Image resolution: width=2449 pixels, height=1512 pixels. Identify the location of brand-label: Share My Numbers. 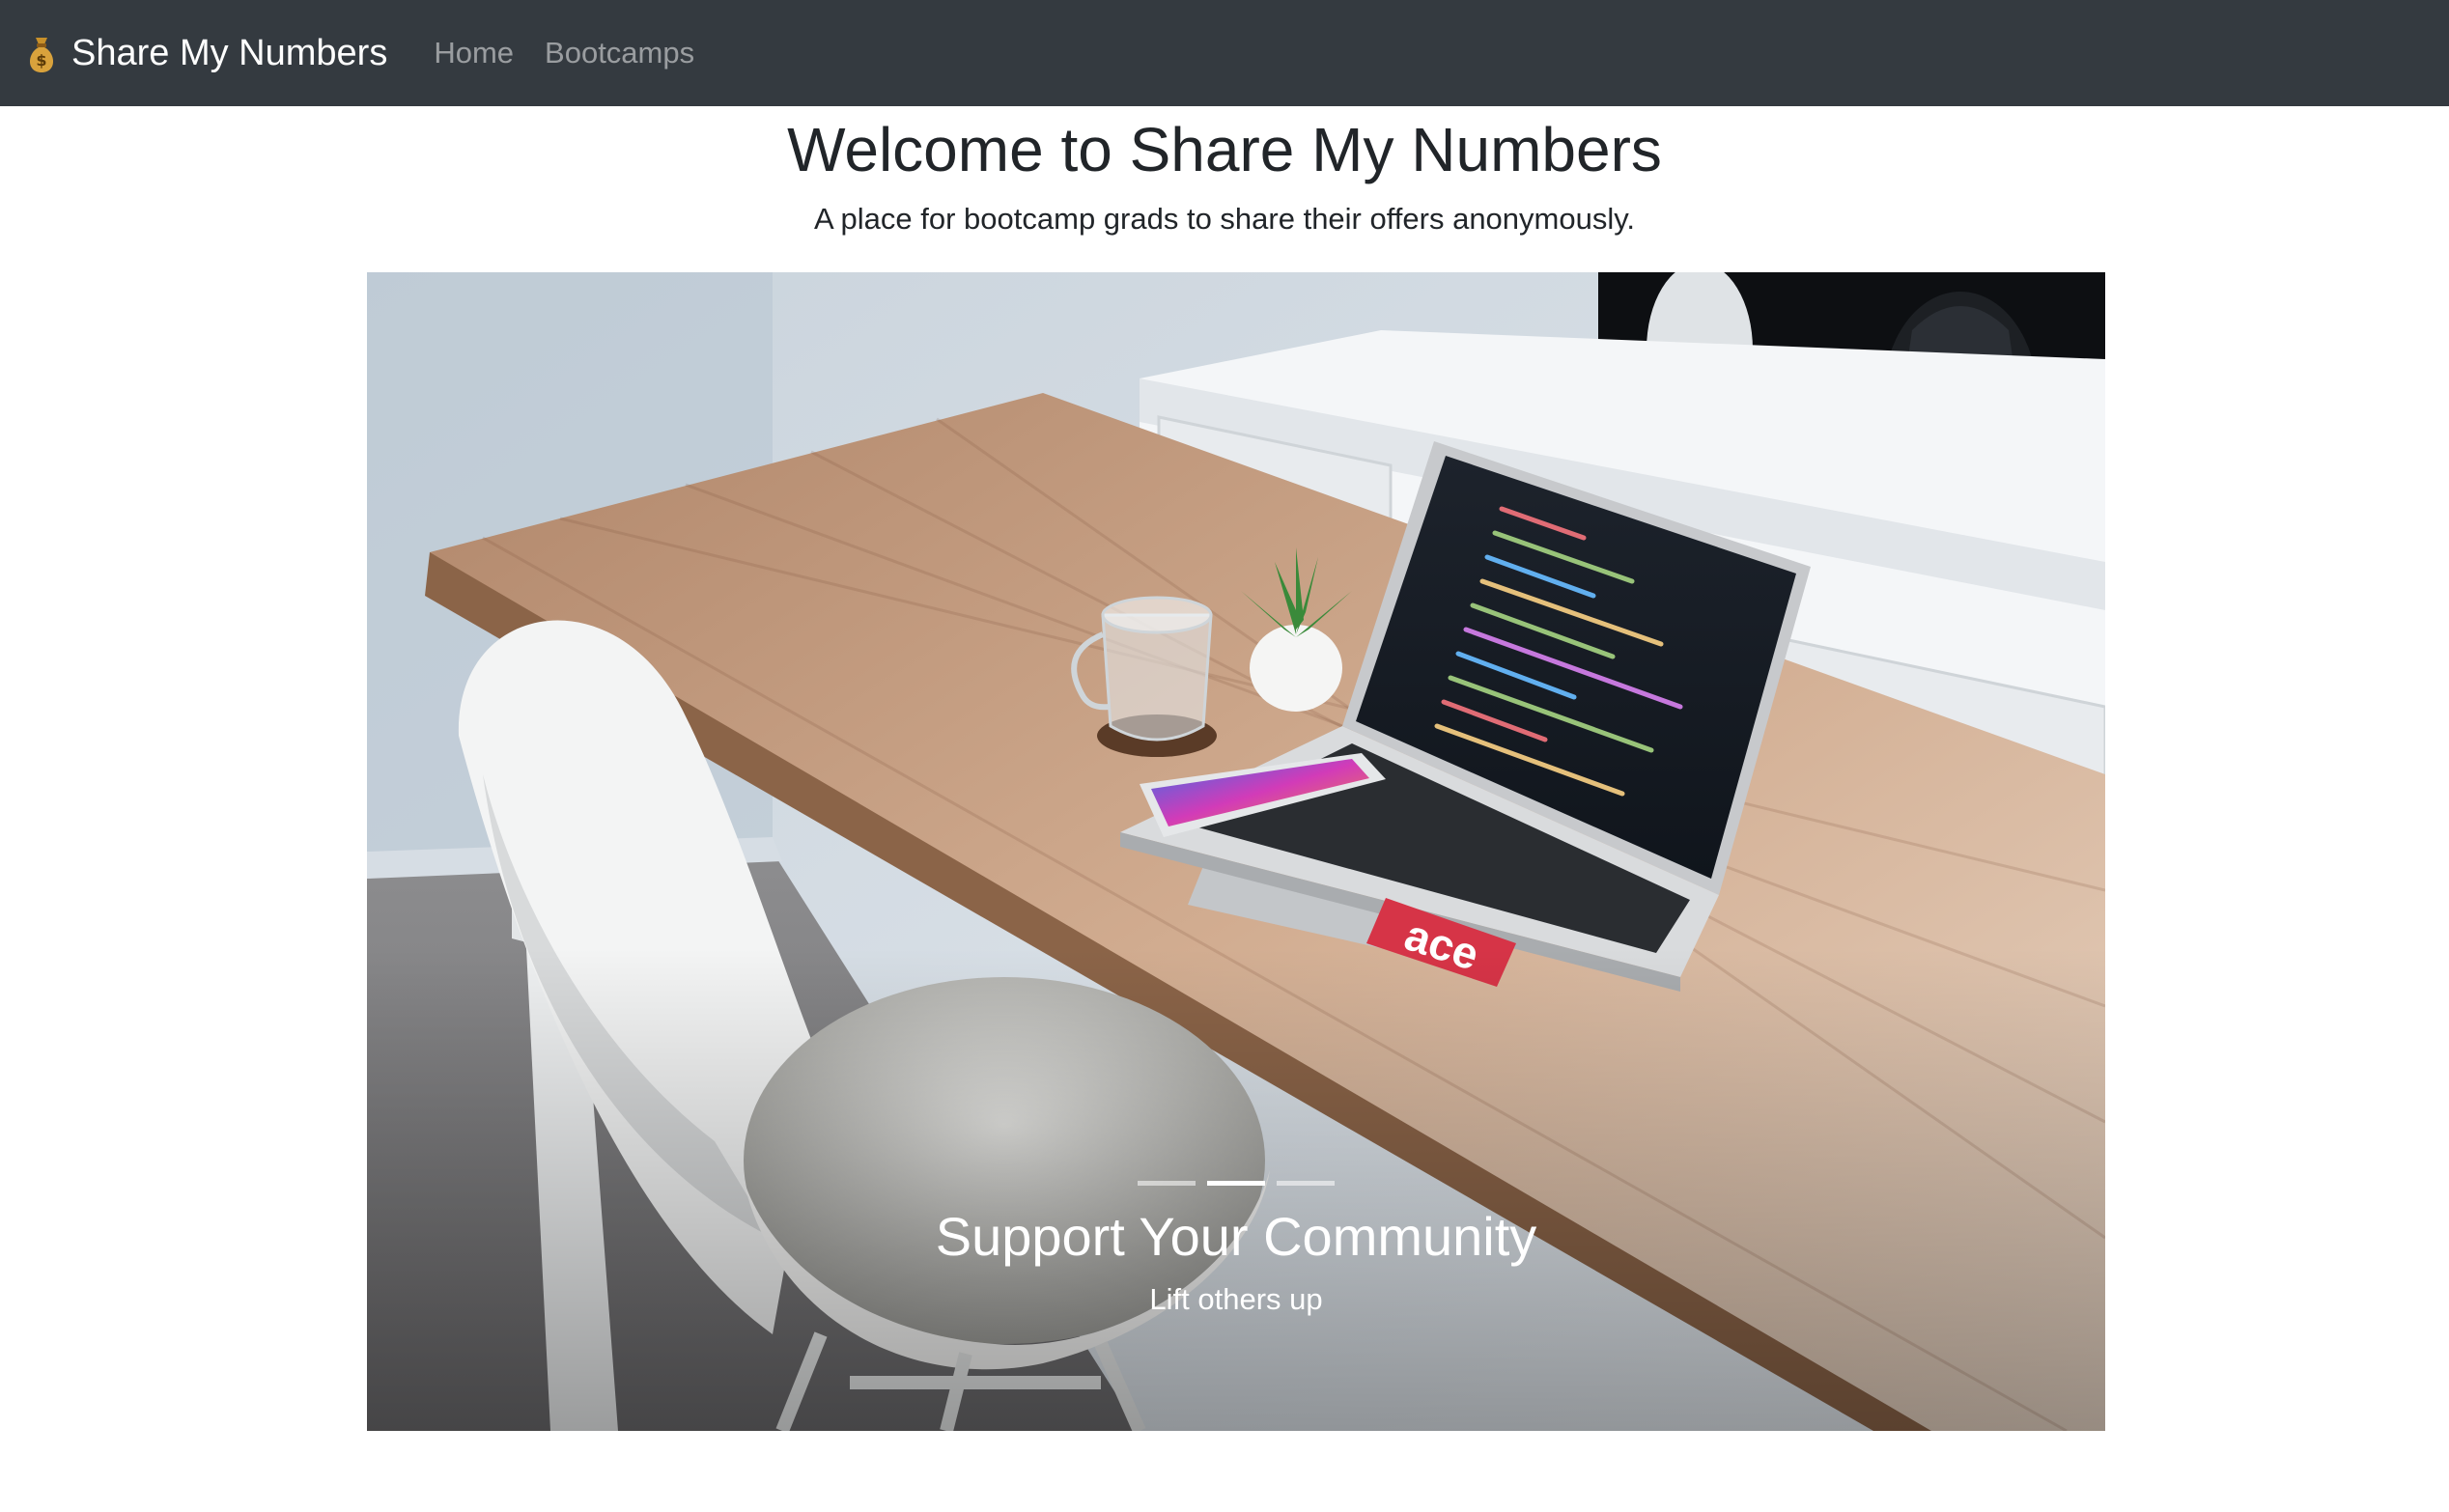
(230, 53).